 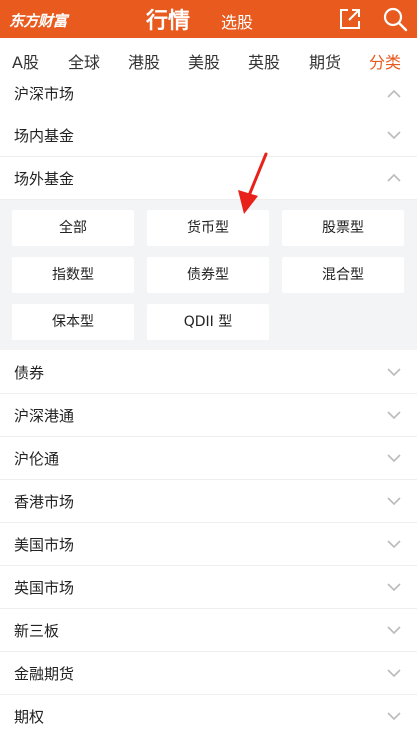 I want to click on category-label: 美国市场, so click(x=44, y=545).